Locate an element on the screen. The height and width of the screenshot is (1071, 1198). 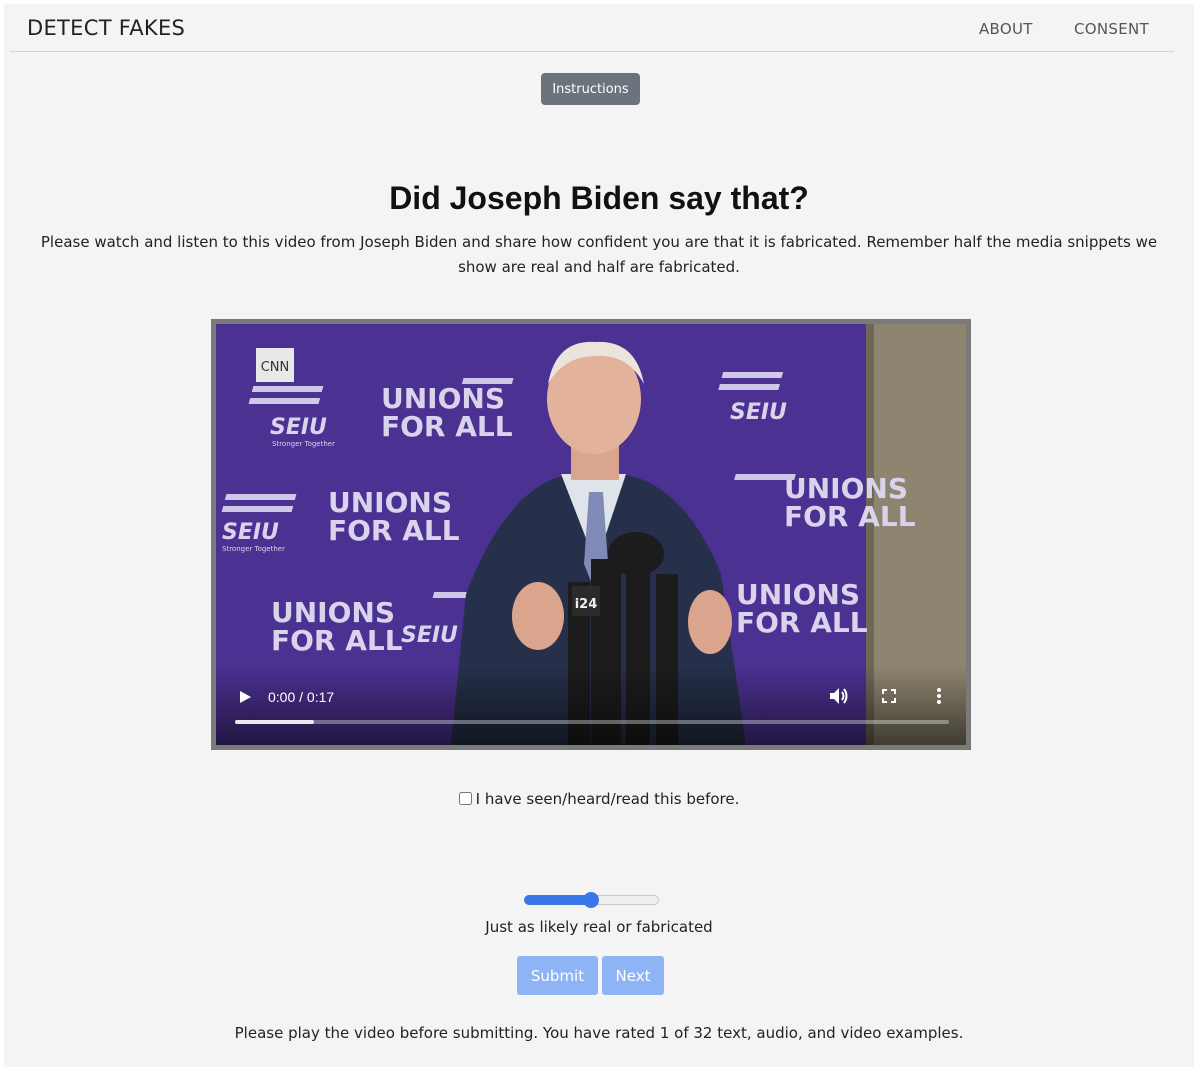
mic-flag-logo: i24 is located at coordinates (586, 604).